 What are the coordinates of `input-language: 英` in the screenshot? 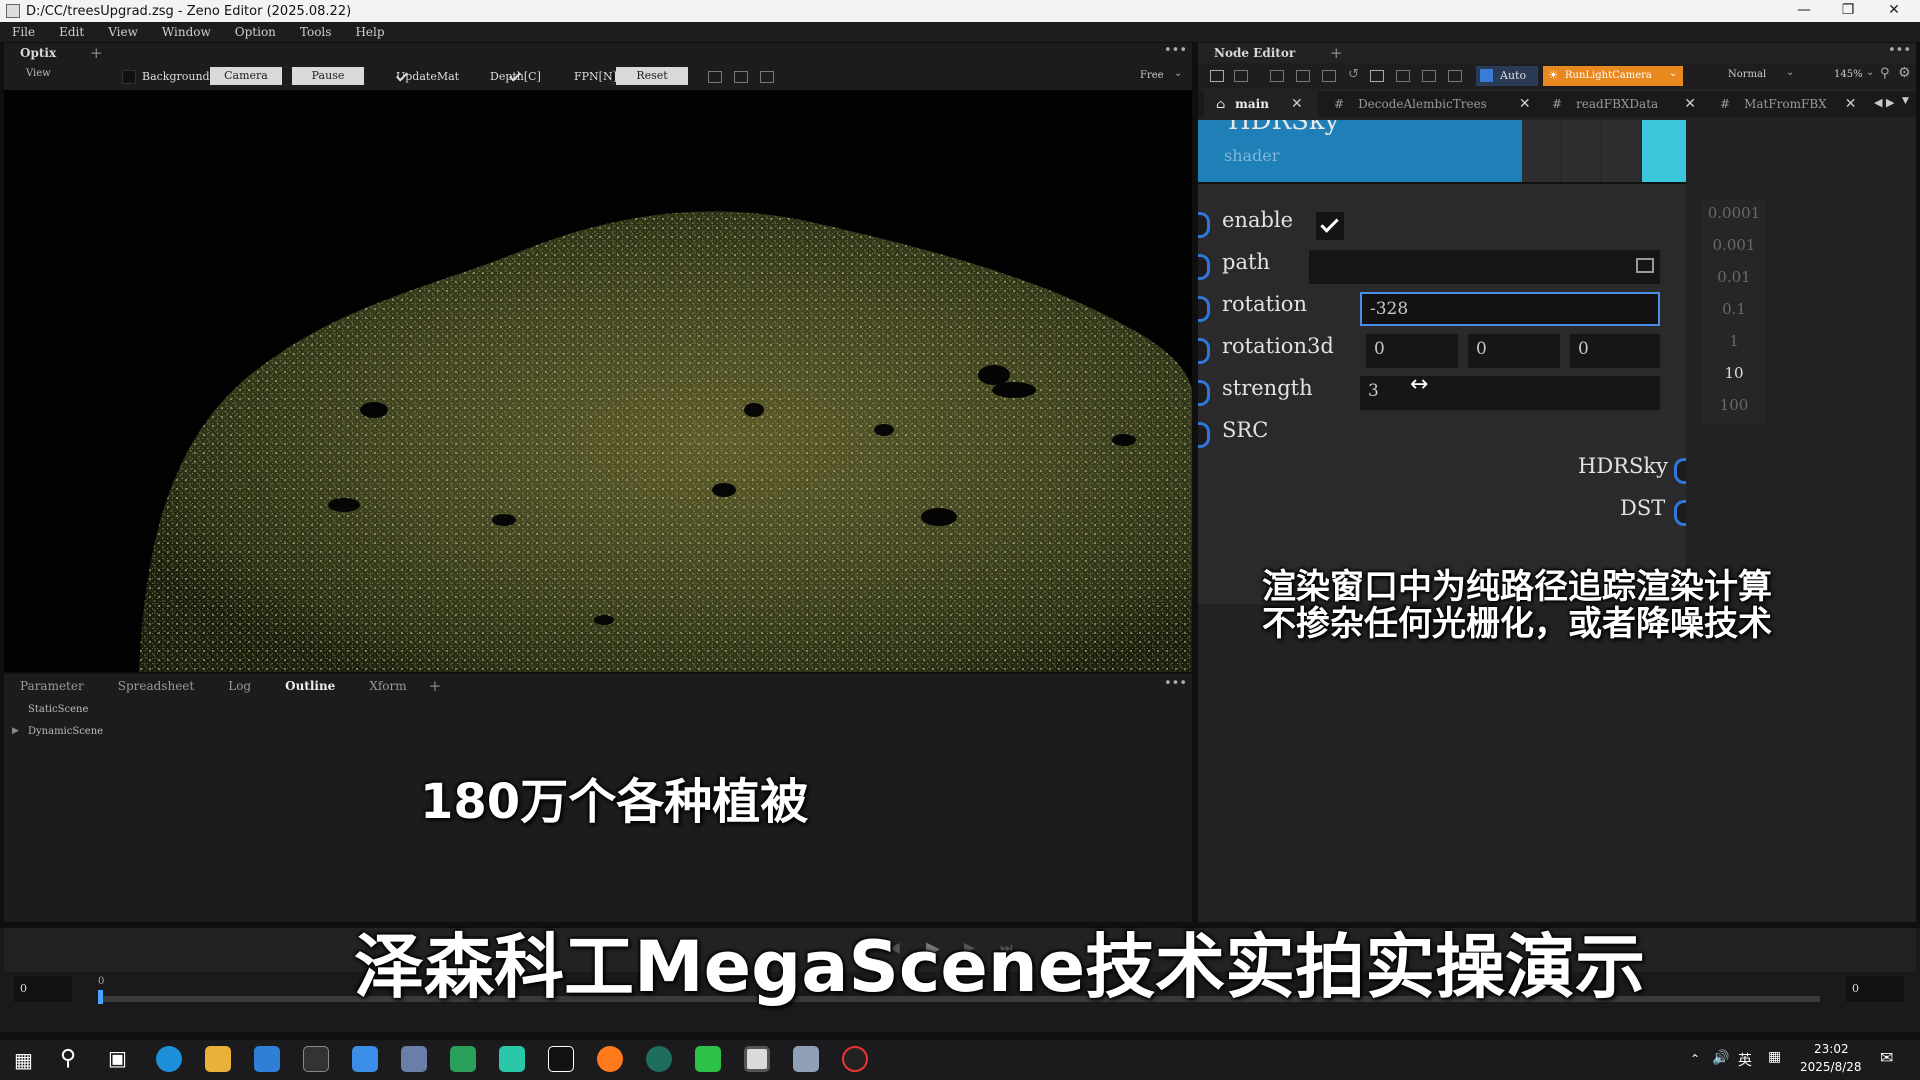 It's located at (1745, 1060).